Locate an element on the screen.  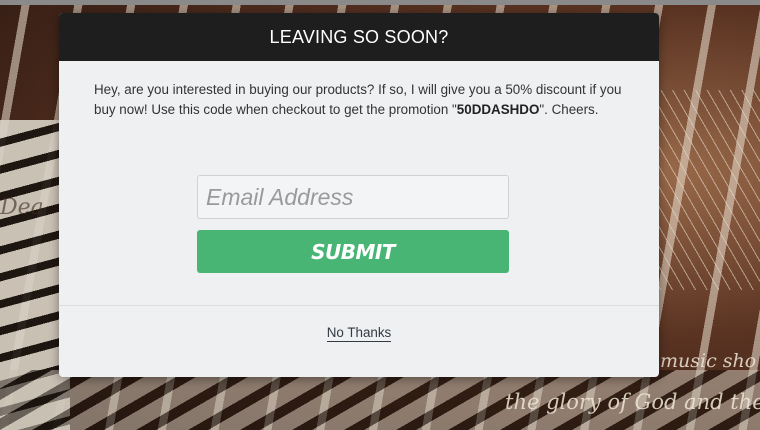
background-text-fragment: Dea is located at coordinates (22, 207).